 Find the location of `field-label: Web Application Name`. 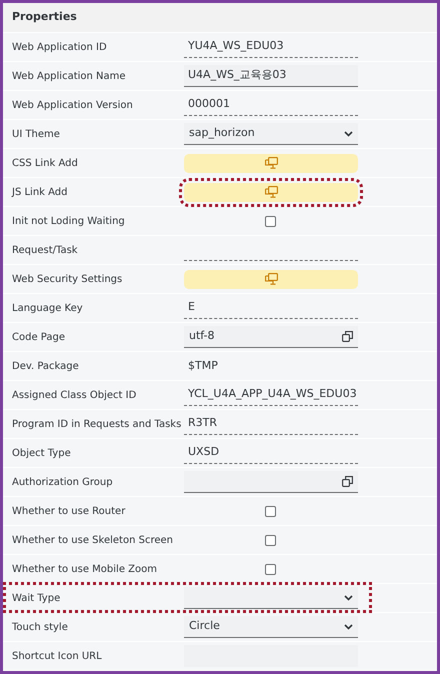

field-label: Web Application Name is located at coordinates (69, 77).